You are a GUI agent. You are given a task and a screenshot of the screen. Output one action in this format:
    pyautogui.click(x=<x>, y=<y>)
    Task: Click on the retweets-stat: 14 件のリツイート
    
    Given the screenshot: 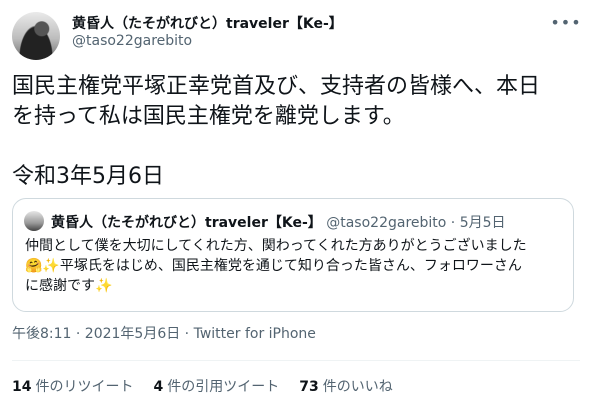 What is the action you would take?
    pyautogui.click(x=72, y=386)
    